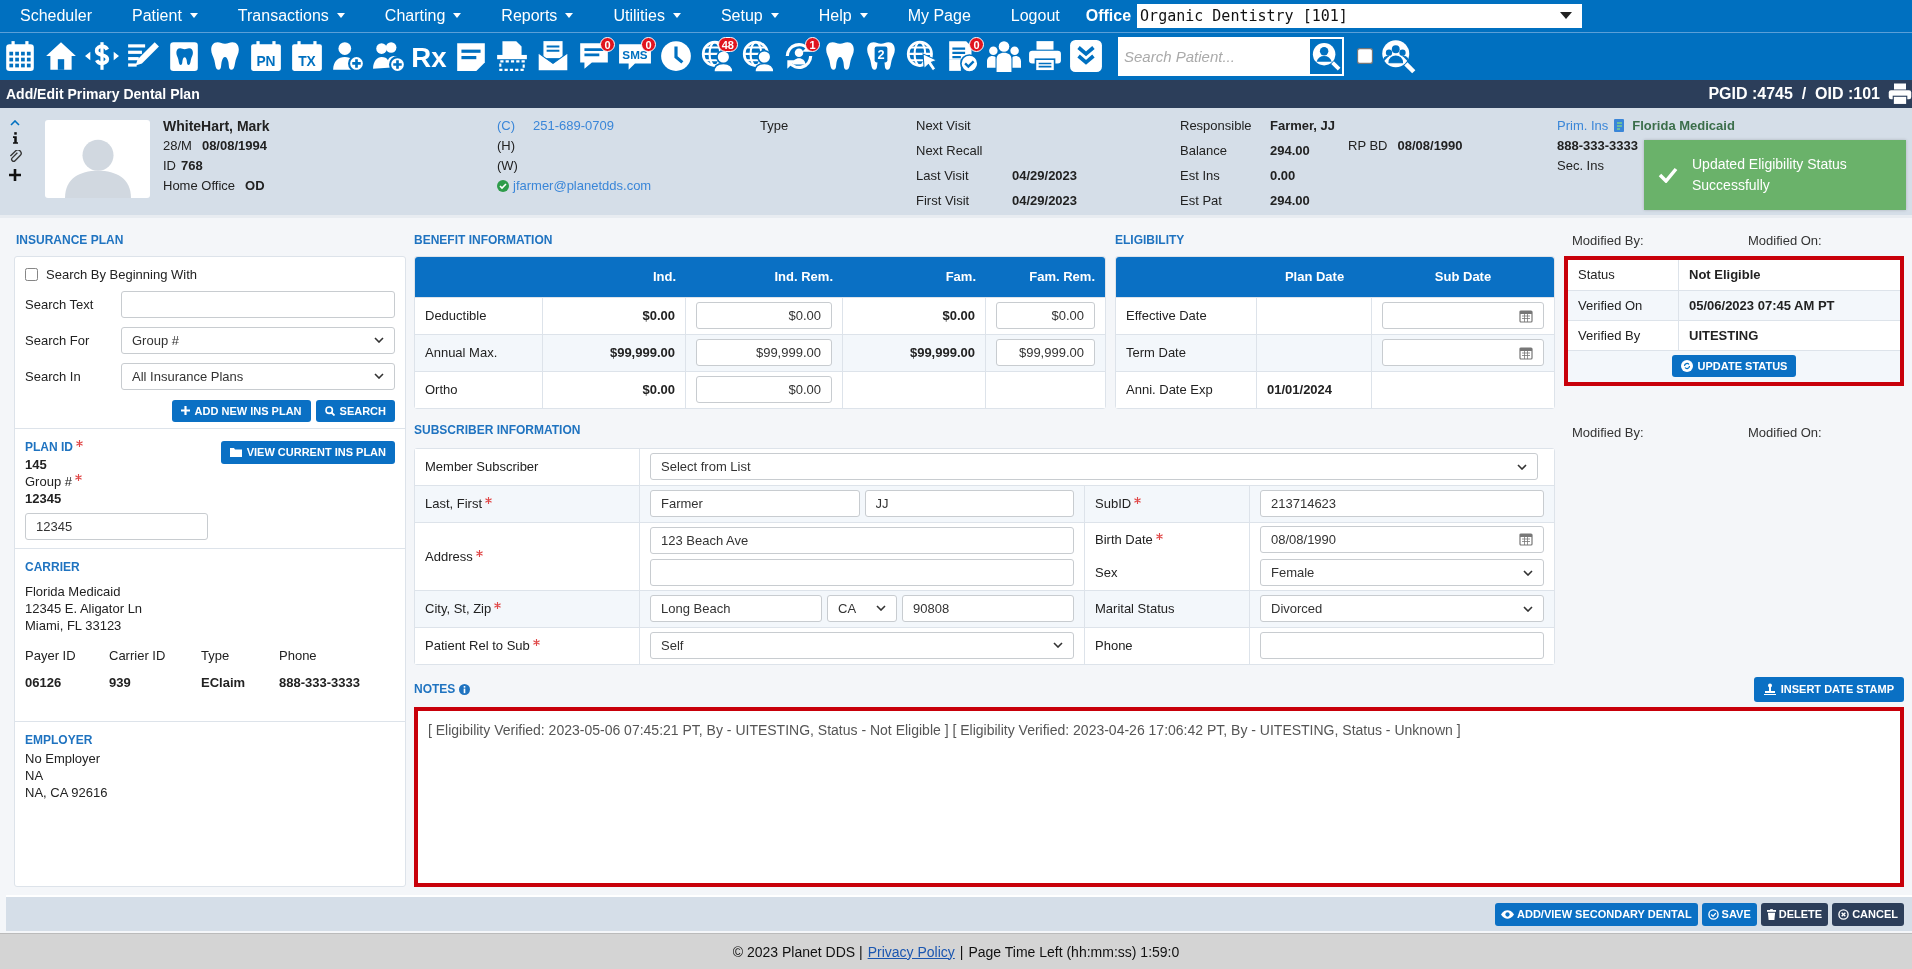 This screenshot has width=1912, height=969. Describe the element at coordinates (812, 45) in the screenshot. I see `count-badge: 1` at that location.